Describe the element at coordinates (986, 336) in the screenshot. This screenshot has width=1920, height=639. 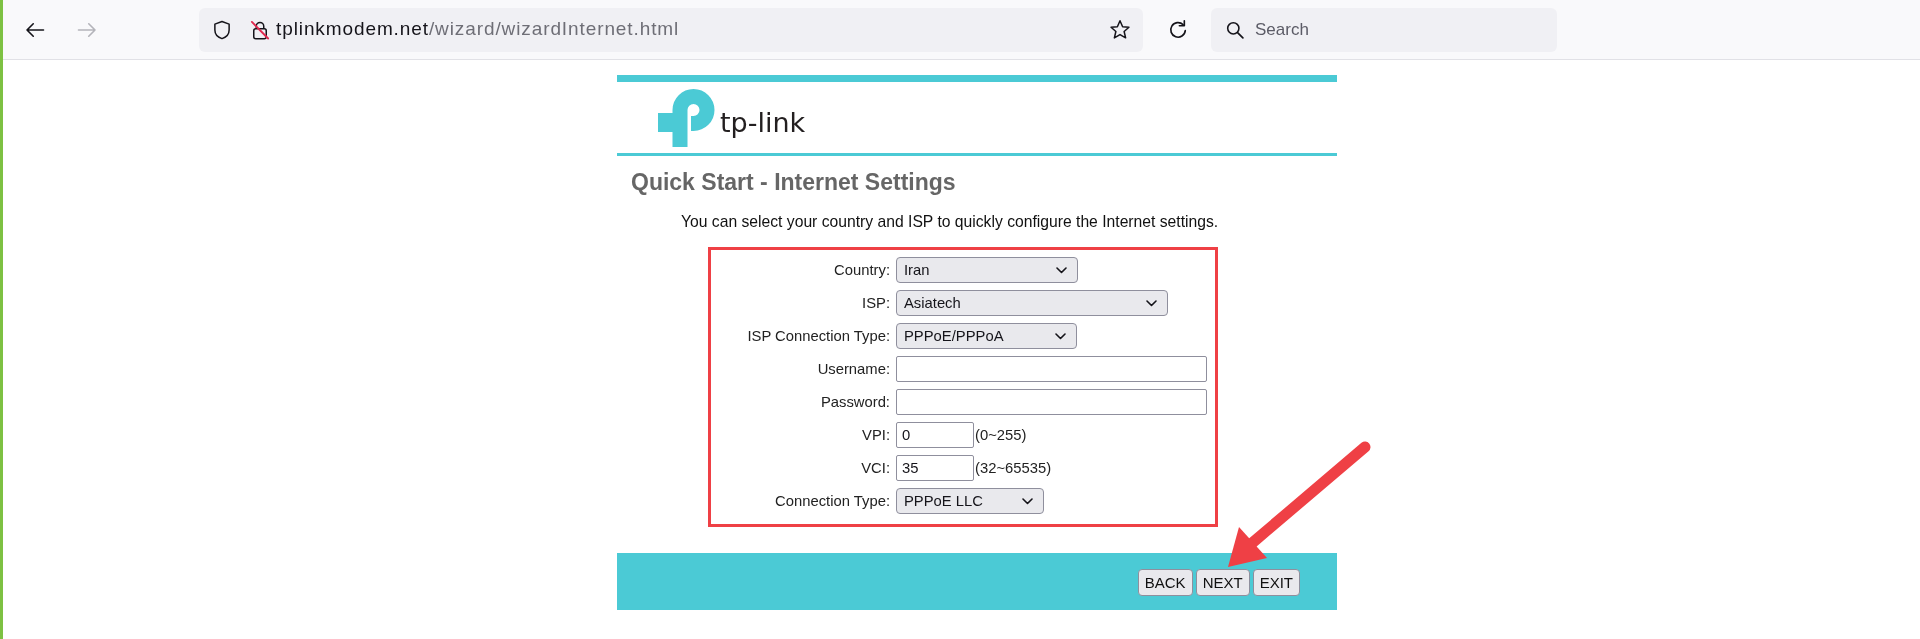
I see `isp-connection-type-dropdown: PPPoE/PPPoA` at that location.